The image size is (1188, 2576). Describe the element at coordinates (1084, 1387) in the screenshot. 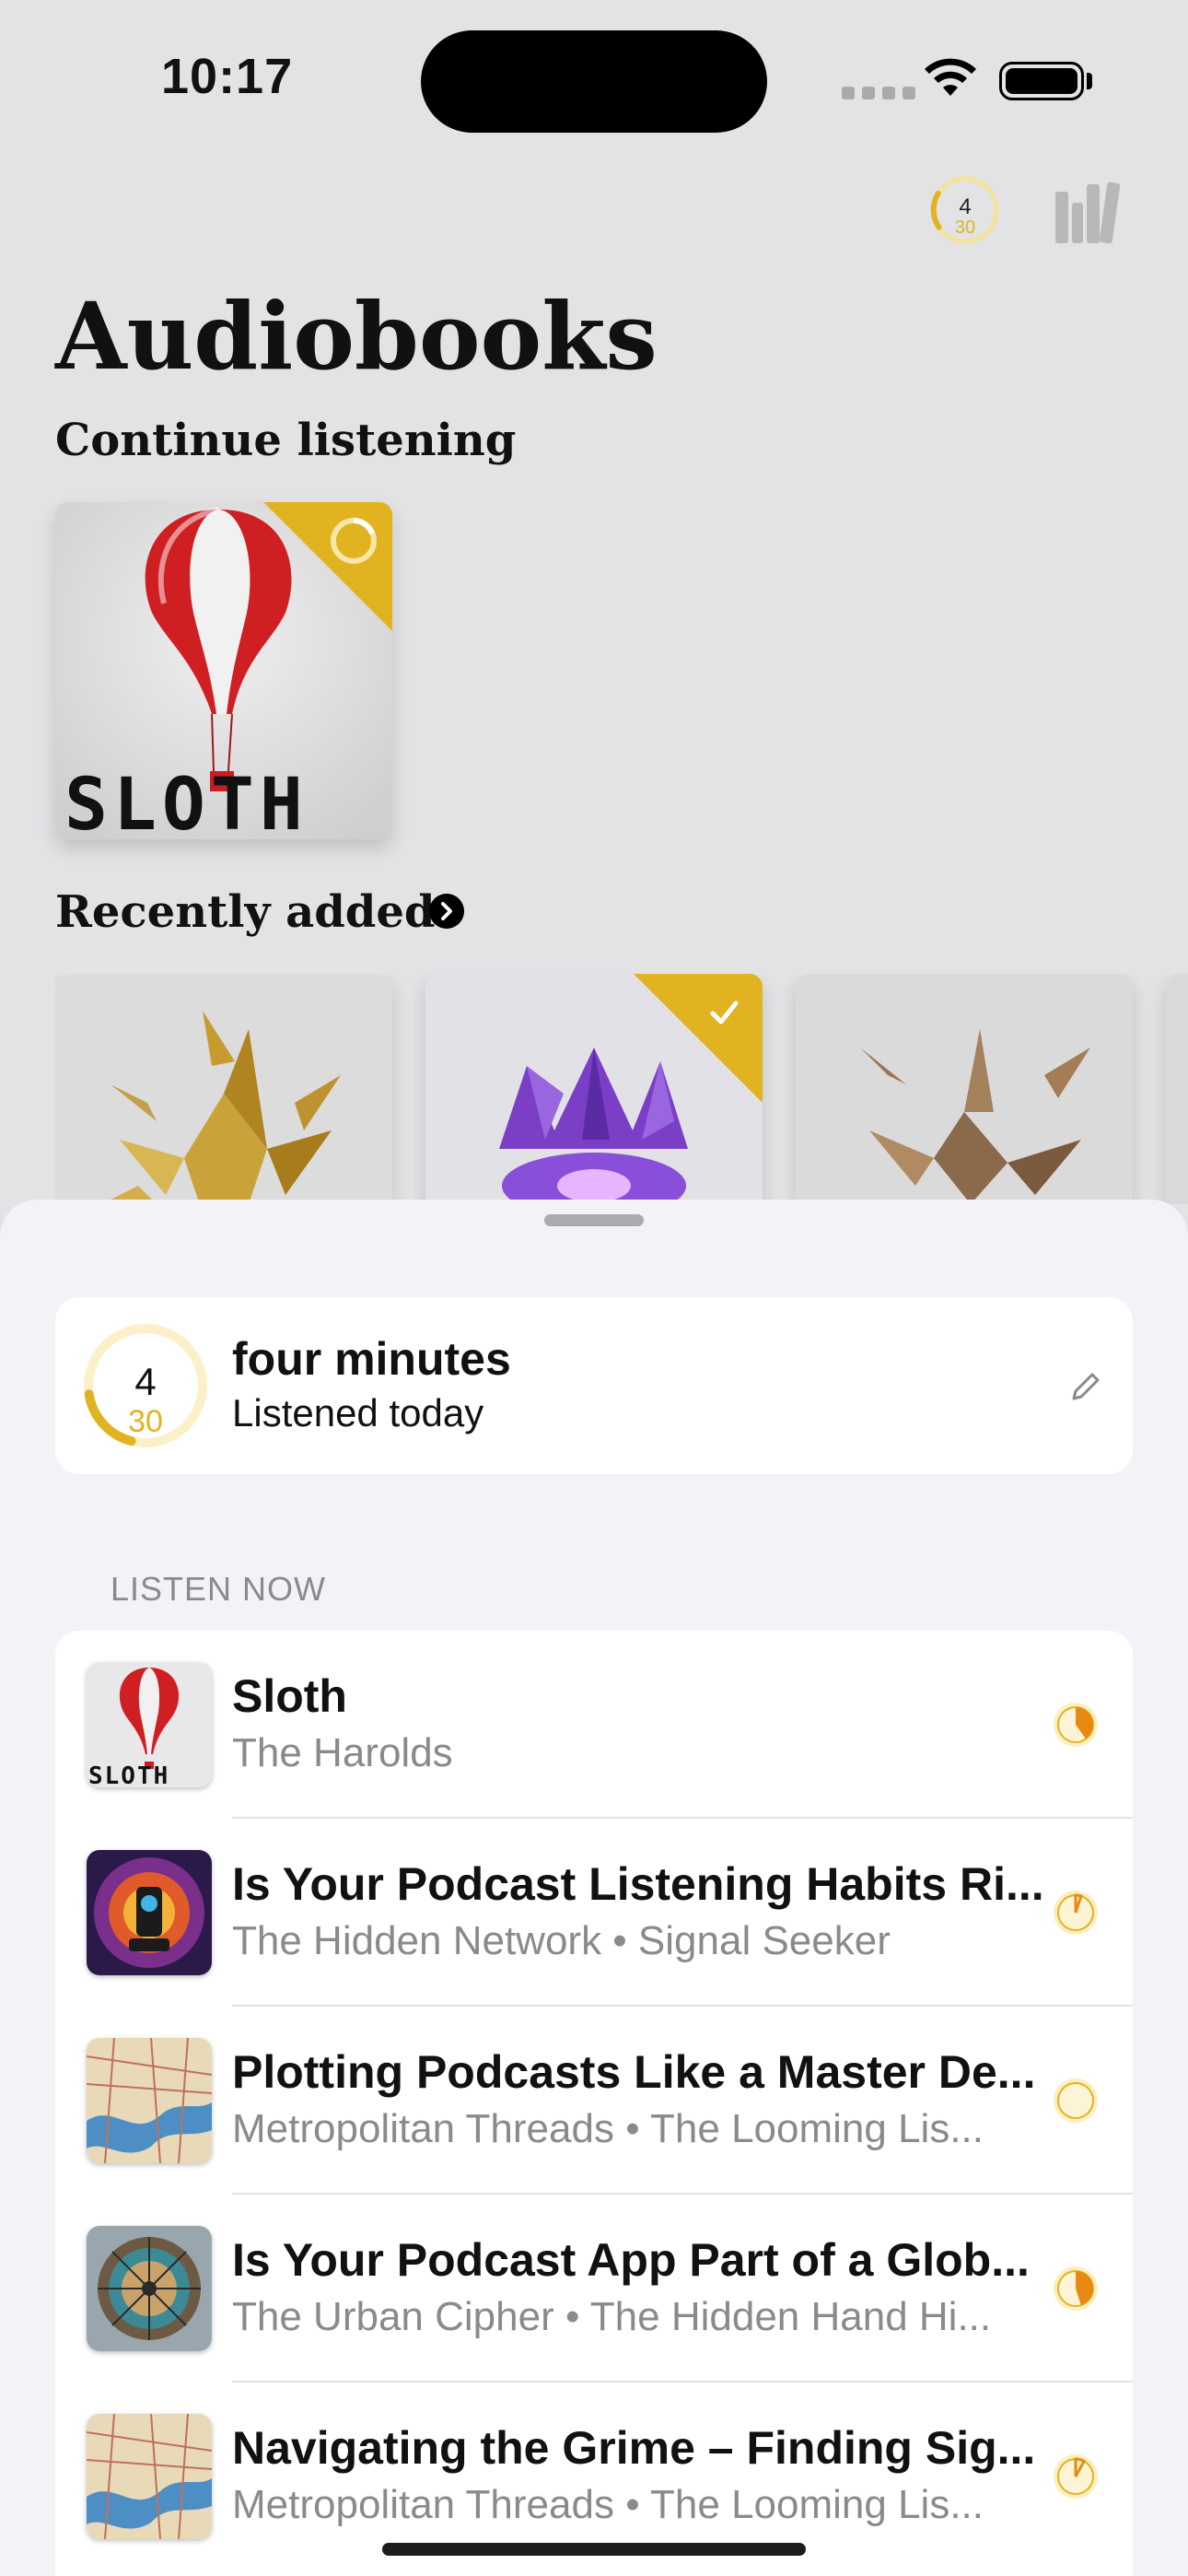

I see `edit-pencil-icon` at that location.